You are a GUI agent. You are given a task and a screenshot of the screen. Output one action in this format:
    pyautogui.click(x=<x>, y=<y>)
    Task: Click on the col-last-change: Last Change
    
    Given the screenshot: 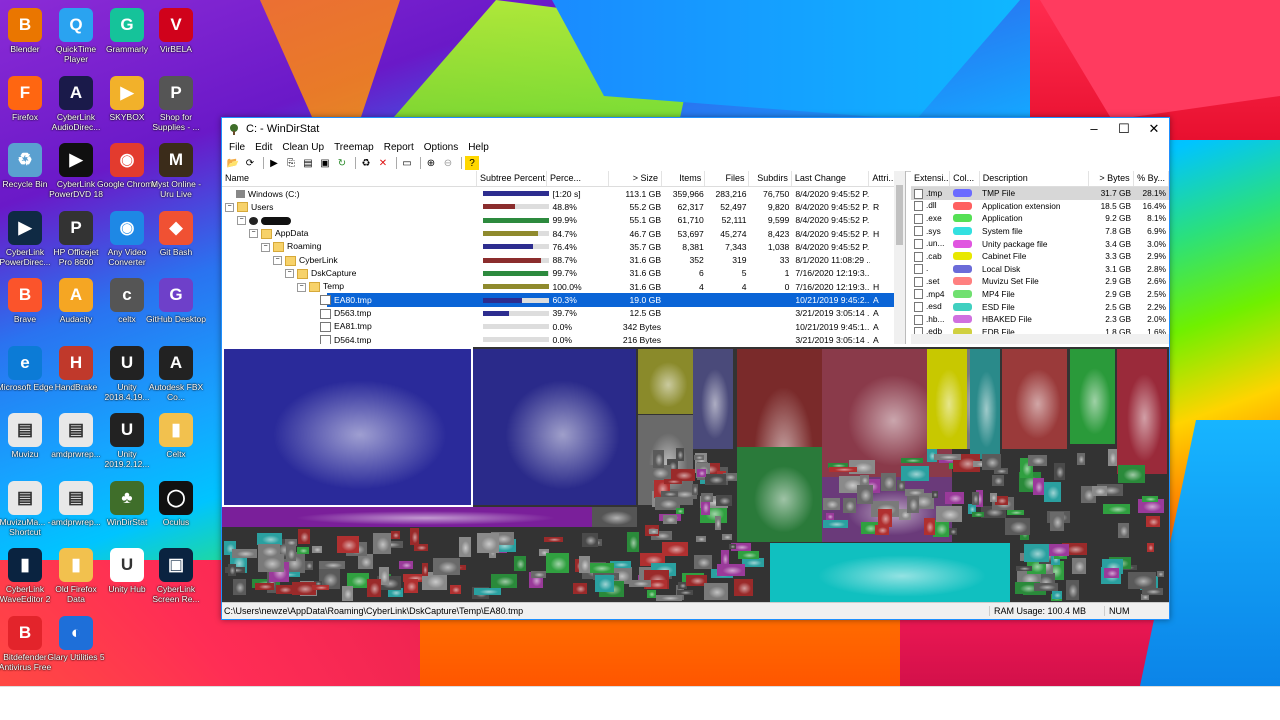 What is the action you would take?
    pyautogui.click(x=831, y=178)
    